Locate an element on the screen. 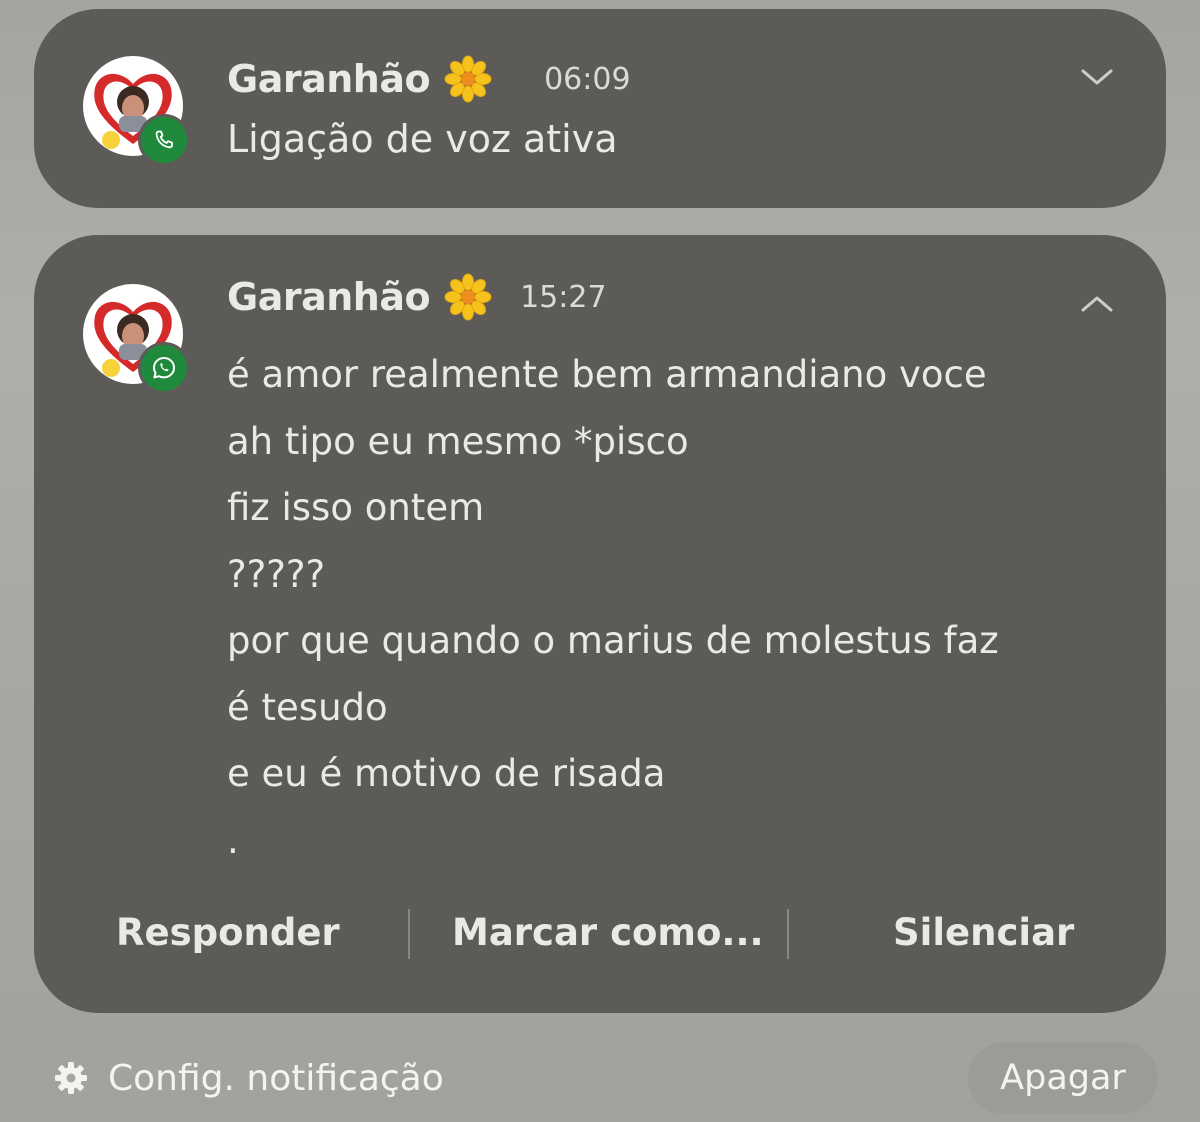  notification-settings-button: Config. notificação is located at coordinates (249, 1078).